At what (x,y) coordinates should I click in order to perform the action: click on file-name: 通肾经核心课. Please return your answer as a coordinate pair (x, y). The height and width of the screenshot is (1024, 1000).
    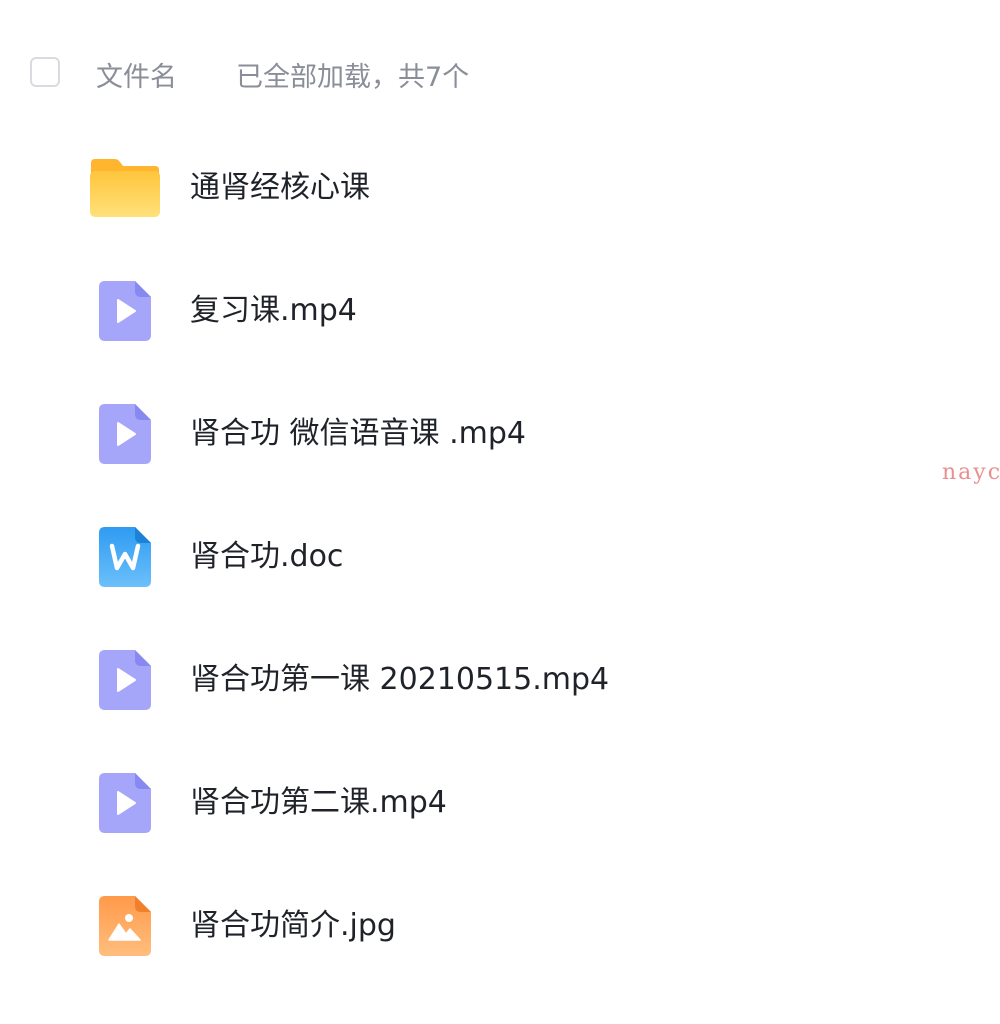
    Looking at the image, I should click on (280, 188).